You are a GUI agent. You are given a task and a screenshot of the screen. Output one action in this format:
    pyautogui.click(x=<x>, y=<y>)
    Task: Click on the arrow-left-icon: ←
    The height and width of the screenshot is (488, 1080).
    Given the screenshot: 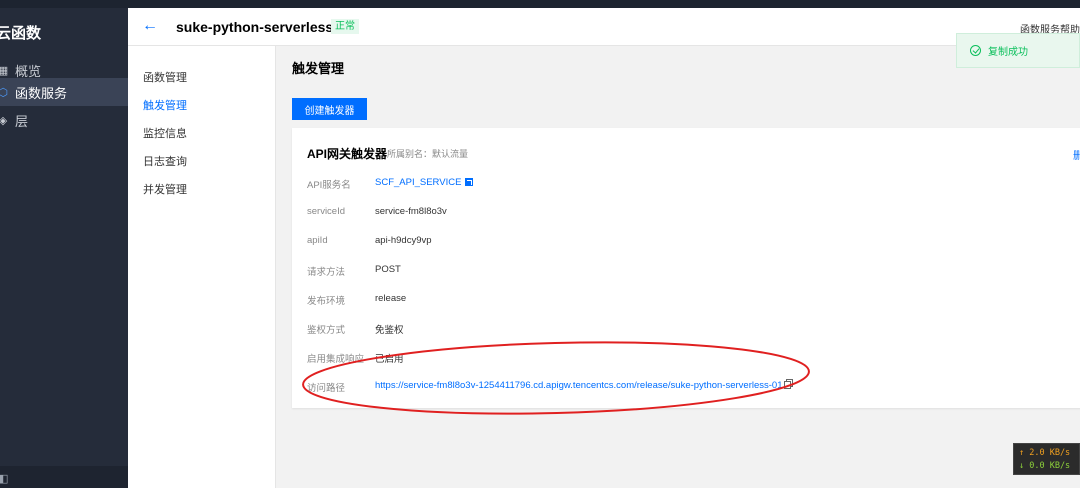 What is the action you would take?
    pyautogui.click(x=150, y=26)
    